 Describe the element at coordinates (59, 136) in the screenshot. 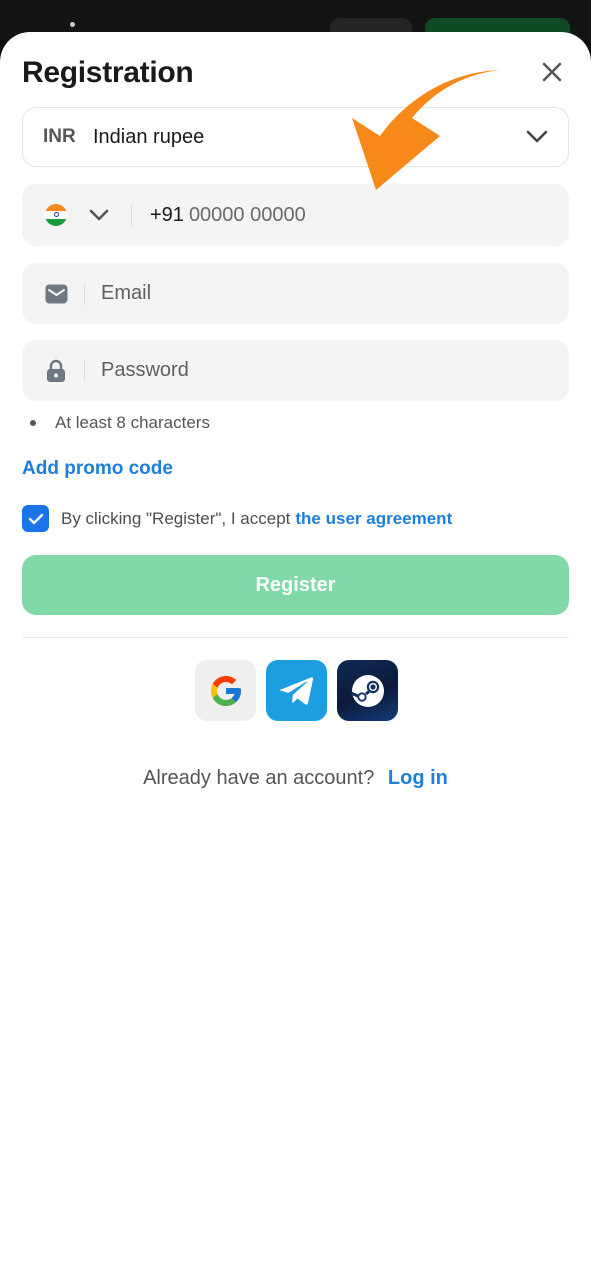

I see `currency-code: INR` at that location.